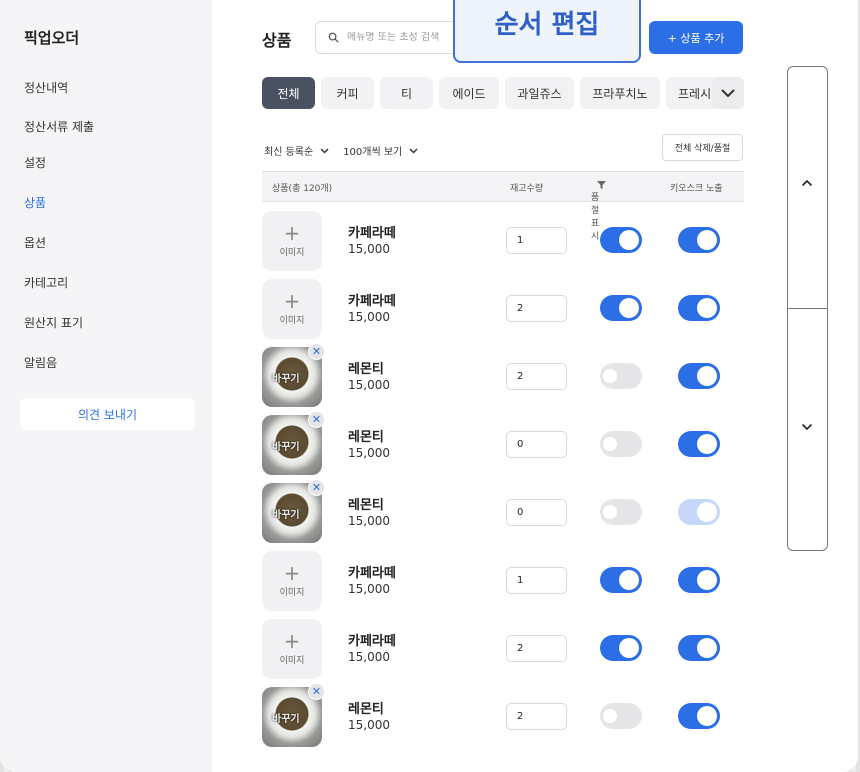  I want to click on sidebar-item-settlement-docs: 정산서류 제출, so click(59, 126).